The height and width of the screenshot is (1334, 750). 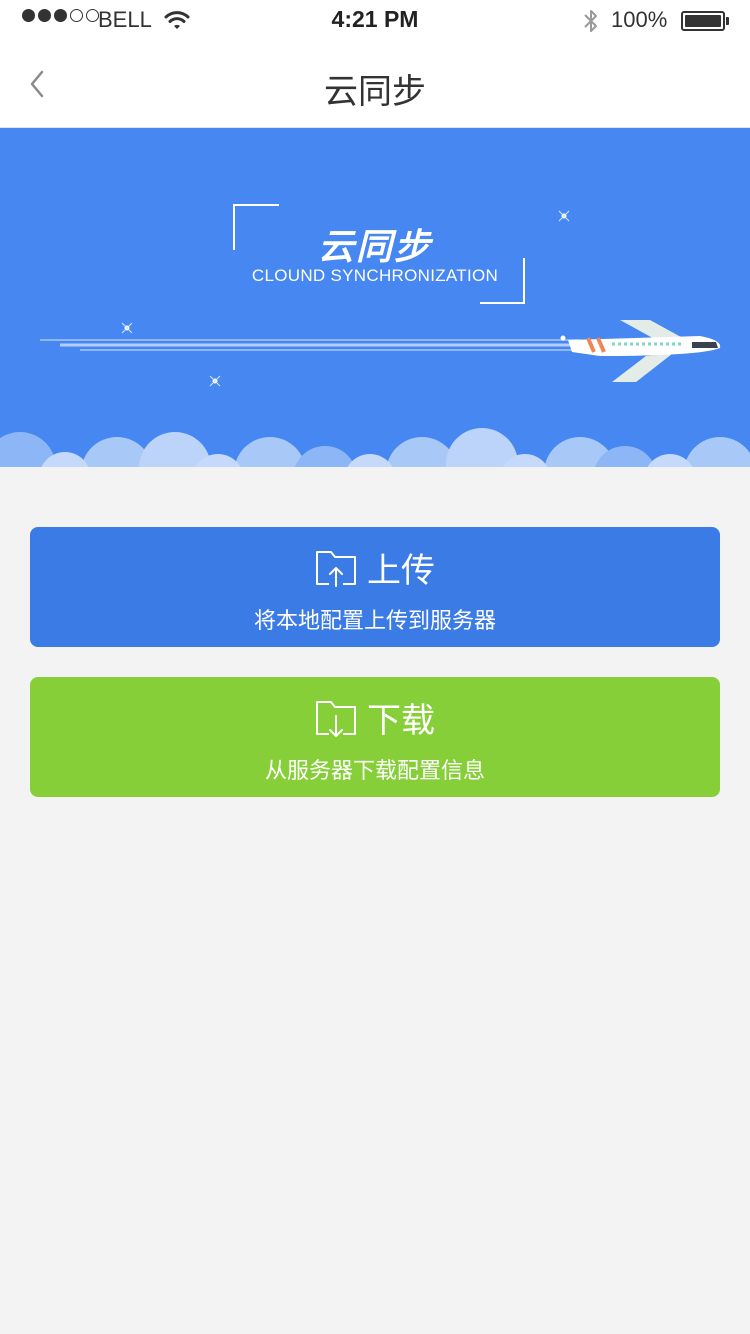 I want to click on upload-button: 上传 将本地配置上传到服务器, so click(x=375, y=587).